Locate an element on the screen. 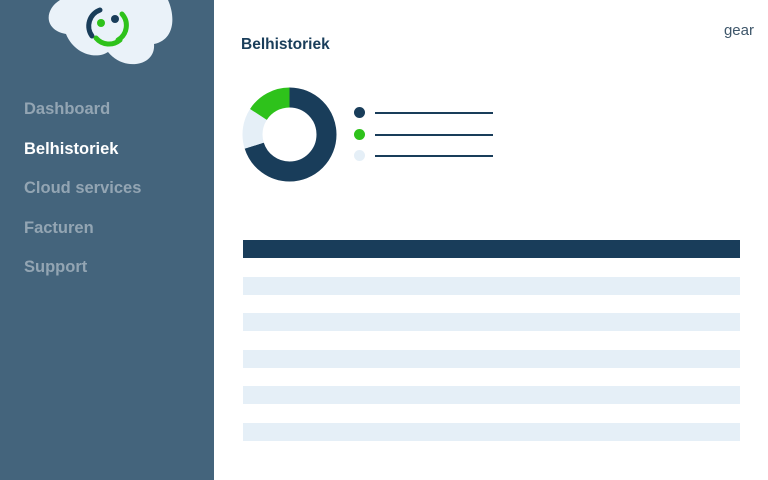  sidebar-item-belhistoriek: Belhistoriek is located at coordinates (82, 159).